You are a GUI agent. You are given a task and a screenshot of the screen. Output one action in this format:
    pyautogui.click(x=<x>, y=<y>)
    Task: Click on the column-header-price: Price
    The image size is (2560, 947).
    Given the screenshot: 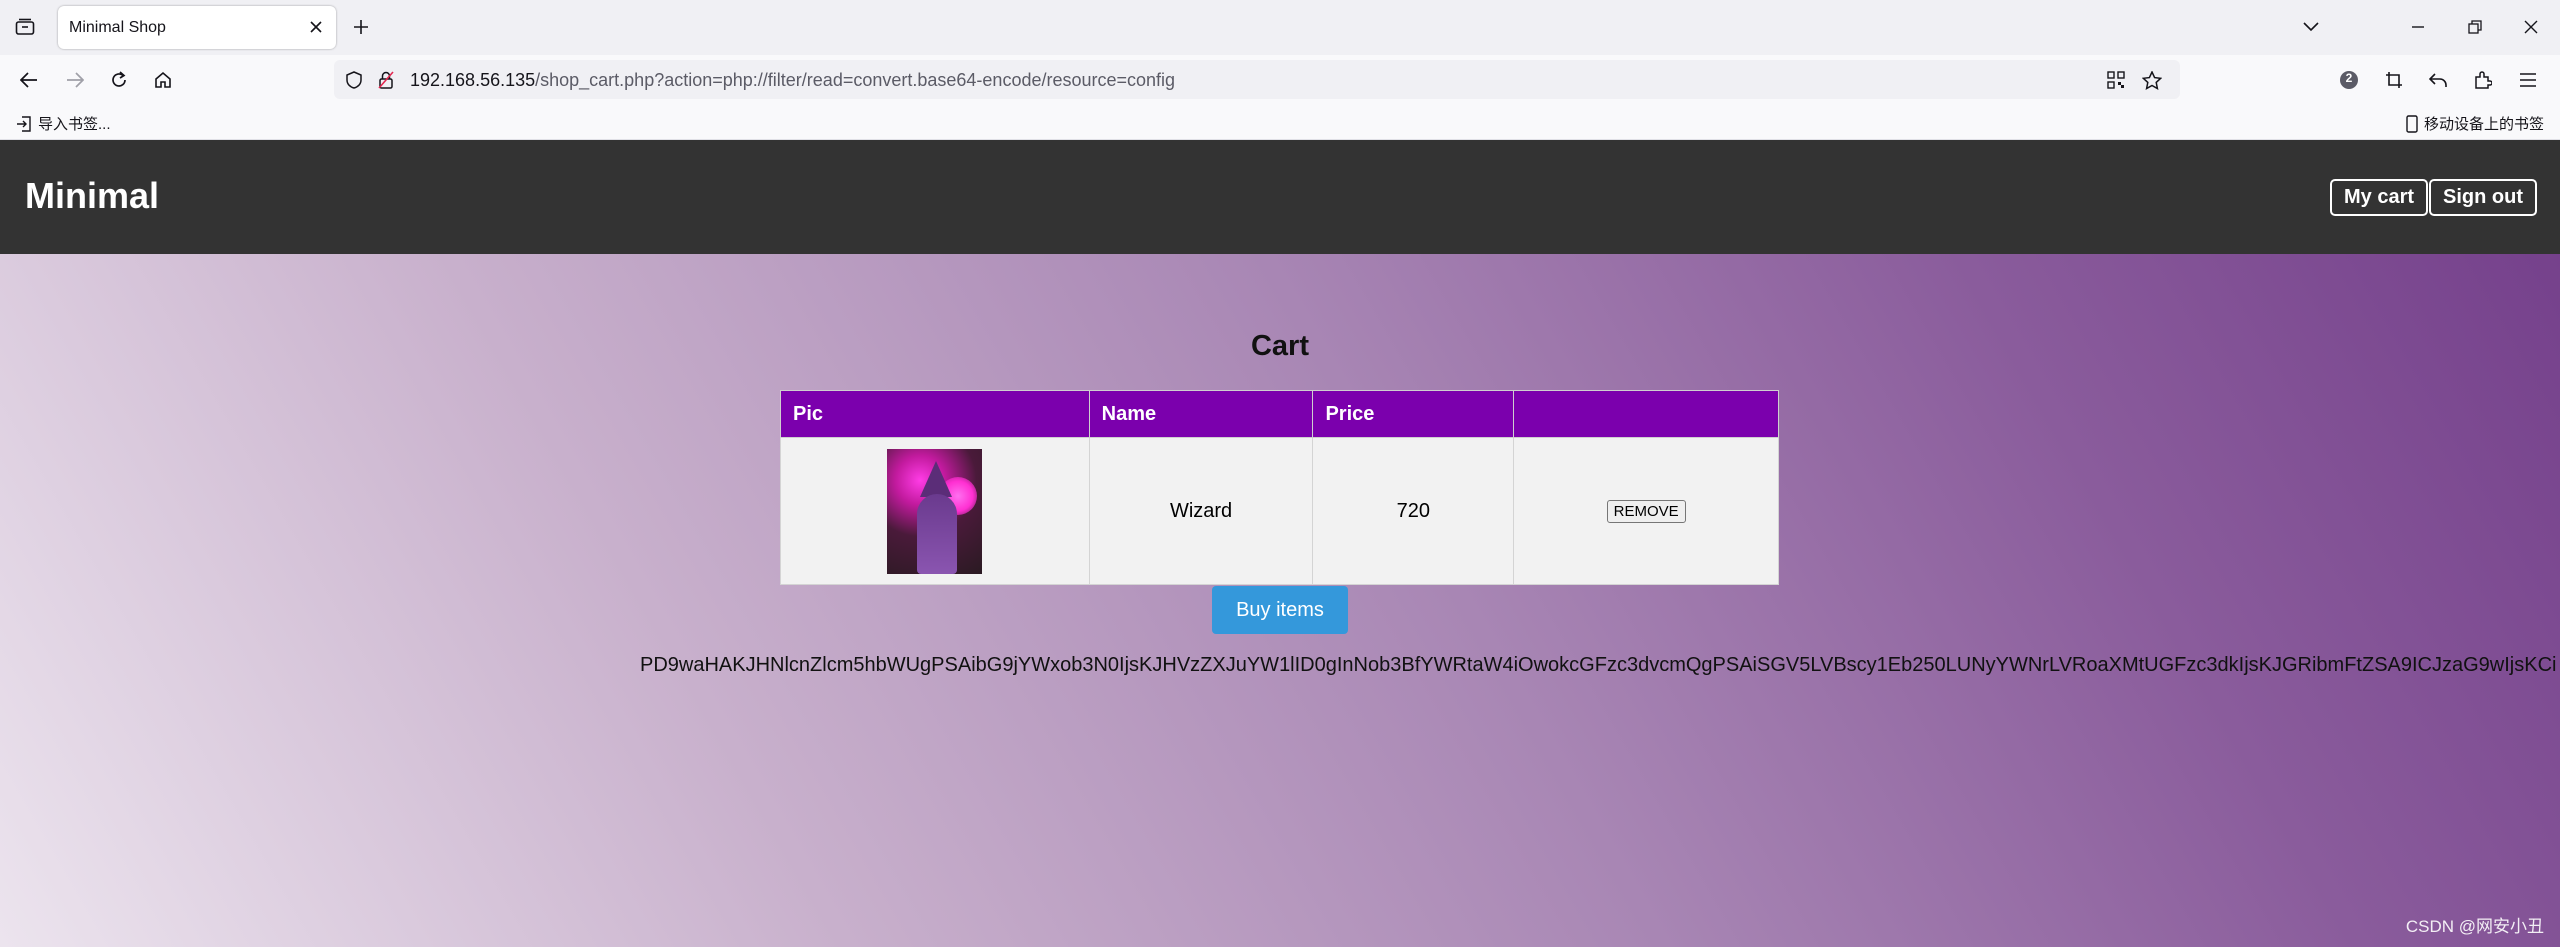 What is the action you would take?
    pyautogui.click(x=1413, y=414)
    